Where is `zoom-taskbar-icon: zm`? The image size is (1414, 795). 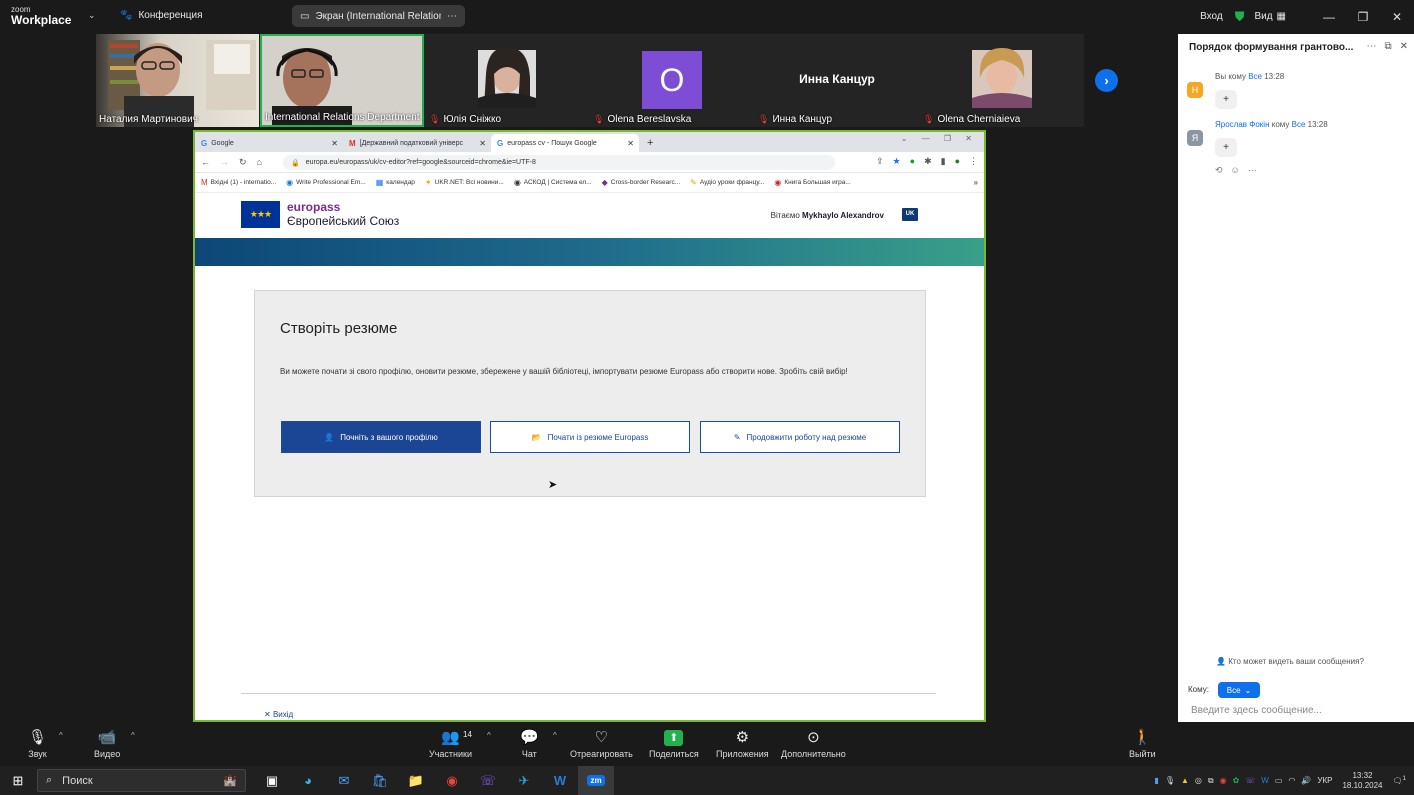
zoom-taskbar-icon: zm is located at coordinates (596, 780).